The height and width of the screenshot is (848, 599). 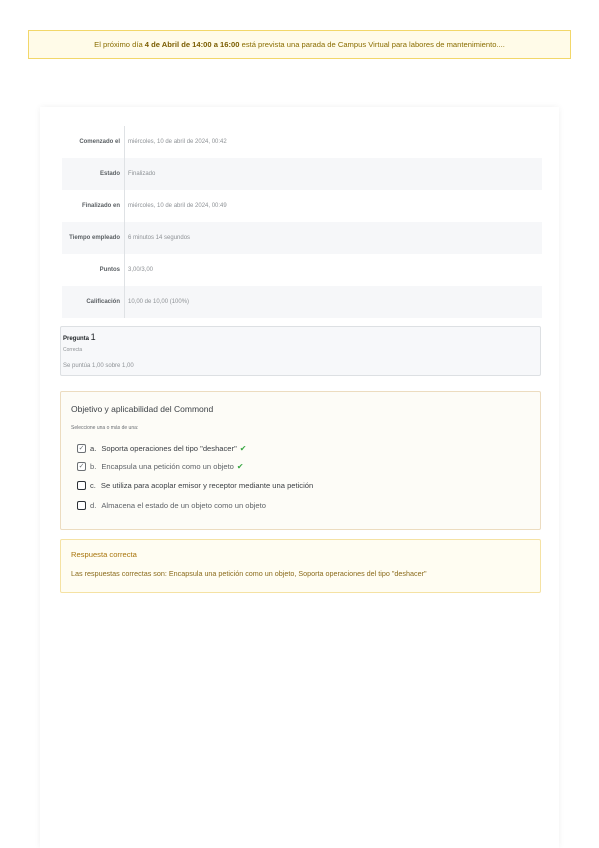 I want to click on notice-text-bold: 4 de Abril de 14:00 a 16:00, so click(x=192, y=44).